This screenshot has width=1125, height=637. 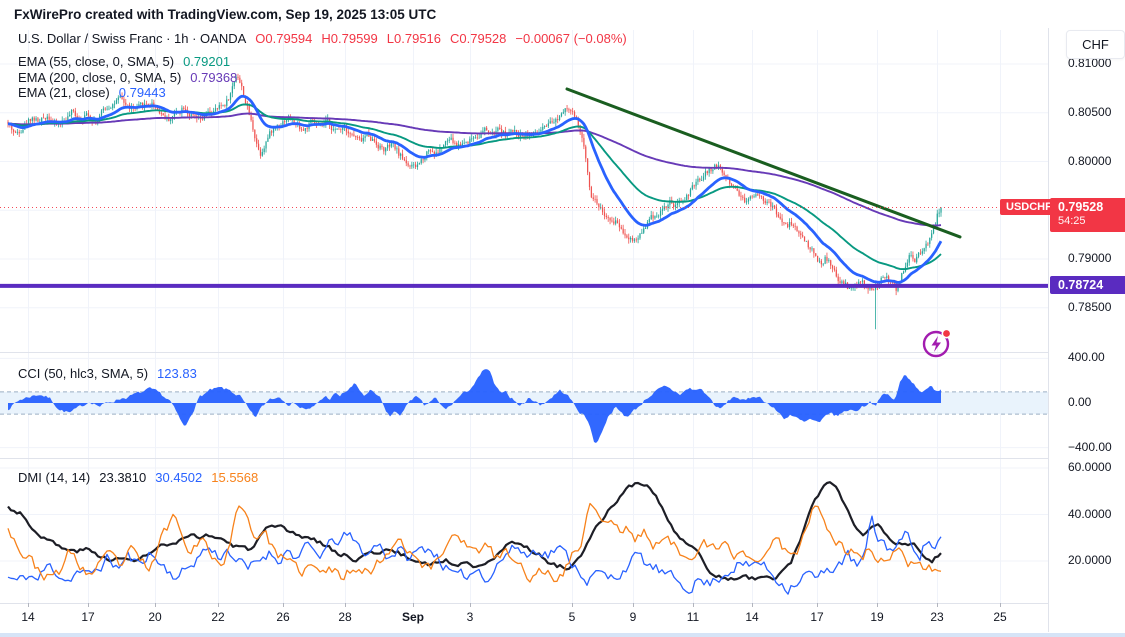 I want to click on support-price-label: 0.78724, so click(x=1087, y=284).